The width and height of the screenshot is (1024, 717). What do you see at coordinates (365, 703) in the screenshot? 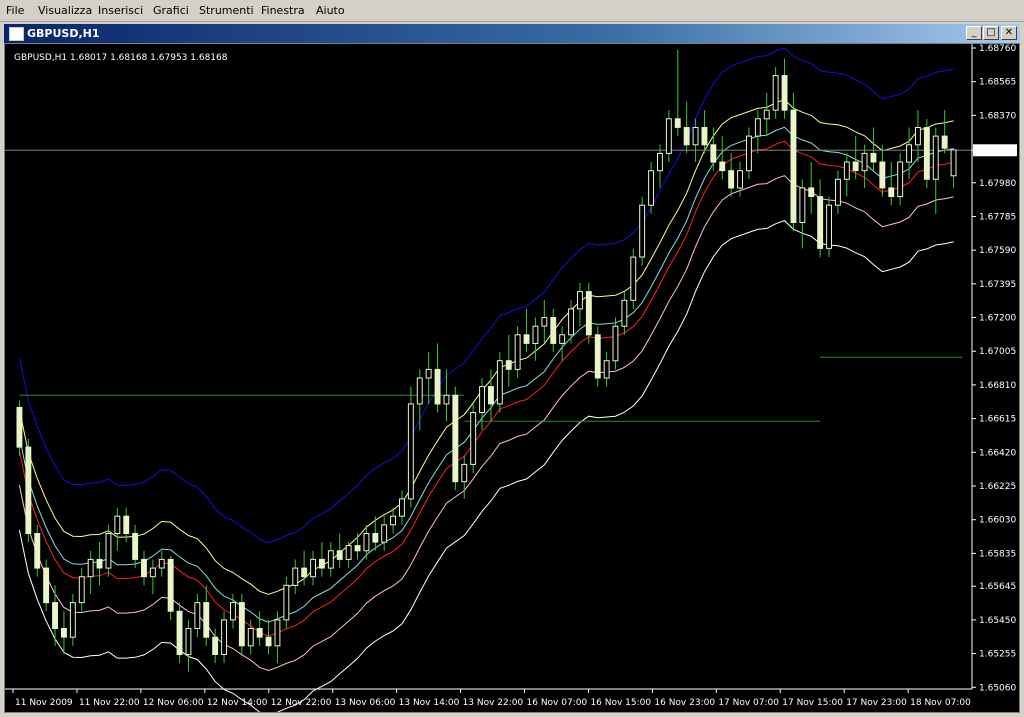
I see `time-tick-label: 13 Nov 06:00` at bounding box center [365, 703].